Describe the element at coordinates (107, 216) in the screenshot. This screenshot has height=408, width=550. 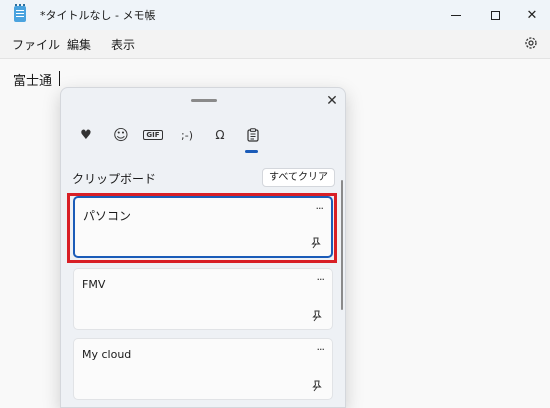
I see `clipboard-item-text: パソコン` at that location.